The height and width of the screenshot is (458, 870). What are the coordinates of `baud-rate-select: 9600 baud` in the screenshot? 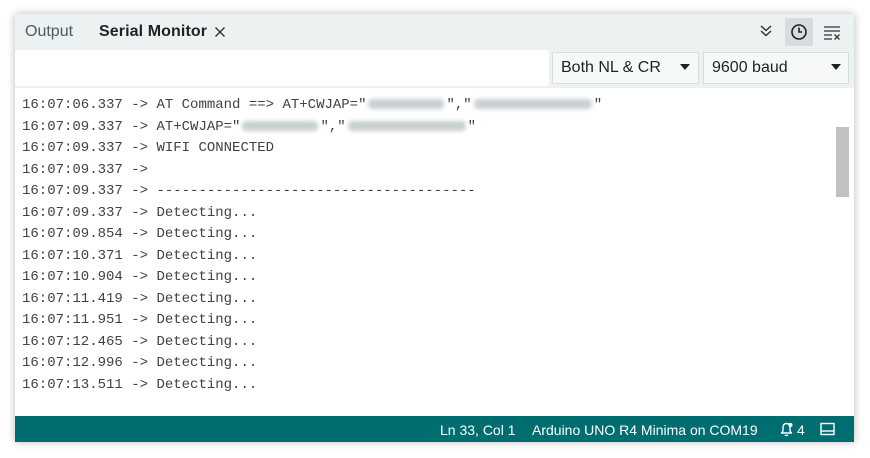 It's located at (776, 68).